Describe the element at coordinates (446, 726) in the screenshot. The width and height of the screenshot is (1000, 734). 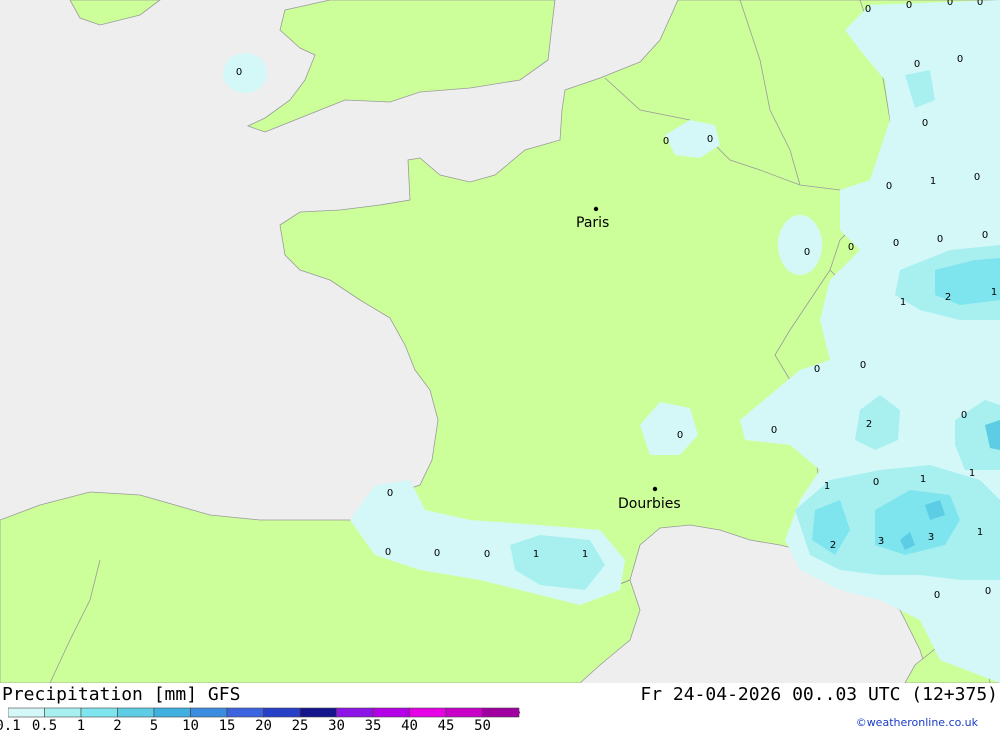
I see `color-scale-tick: 45` at that location.